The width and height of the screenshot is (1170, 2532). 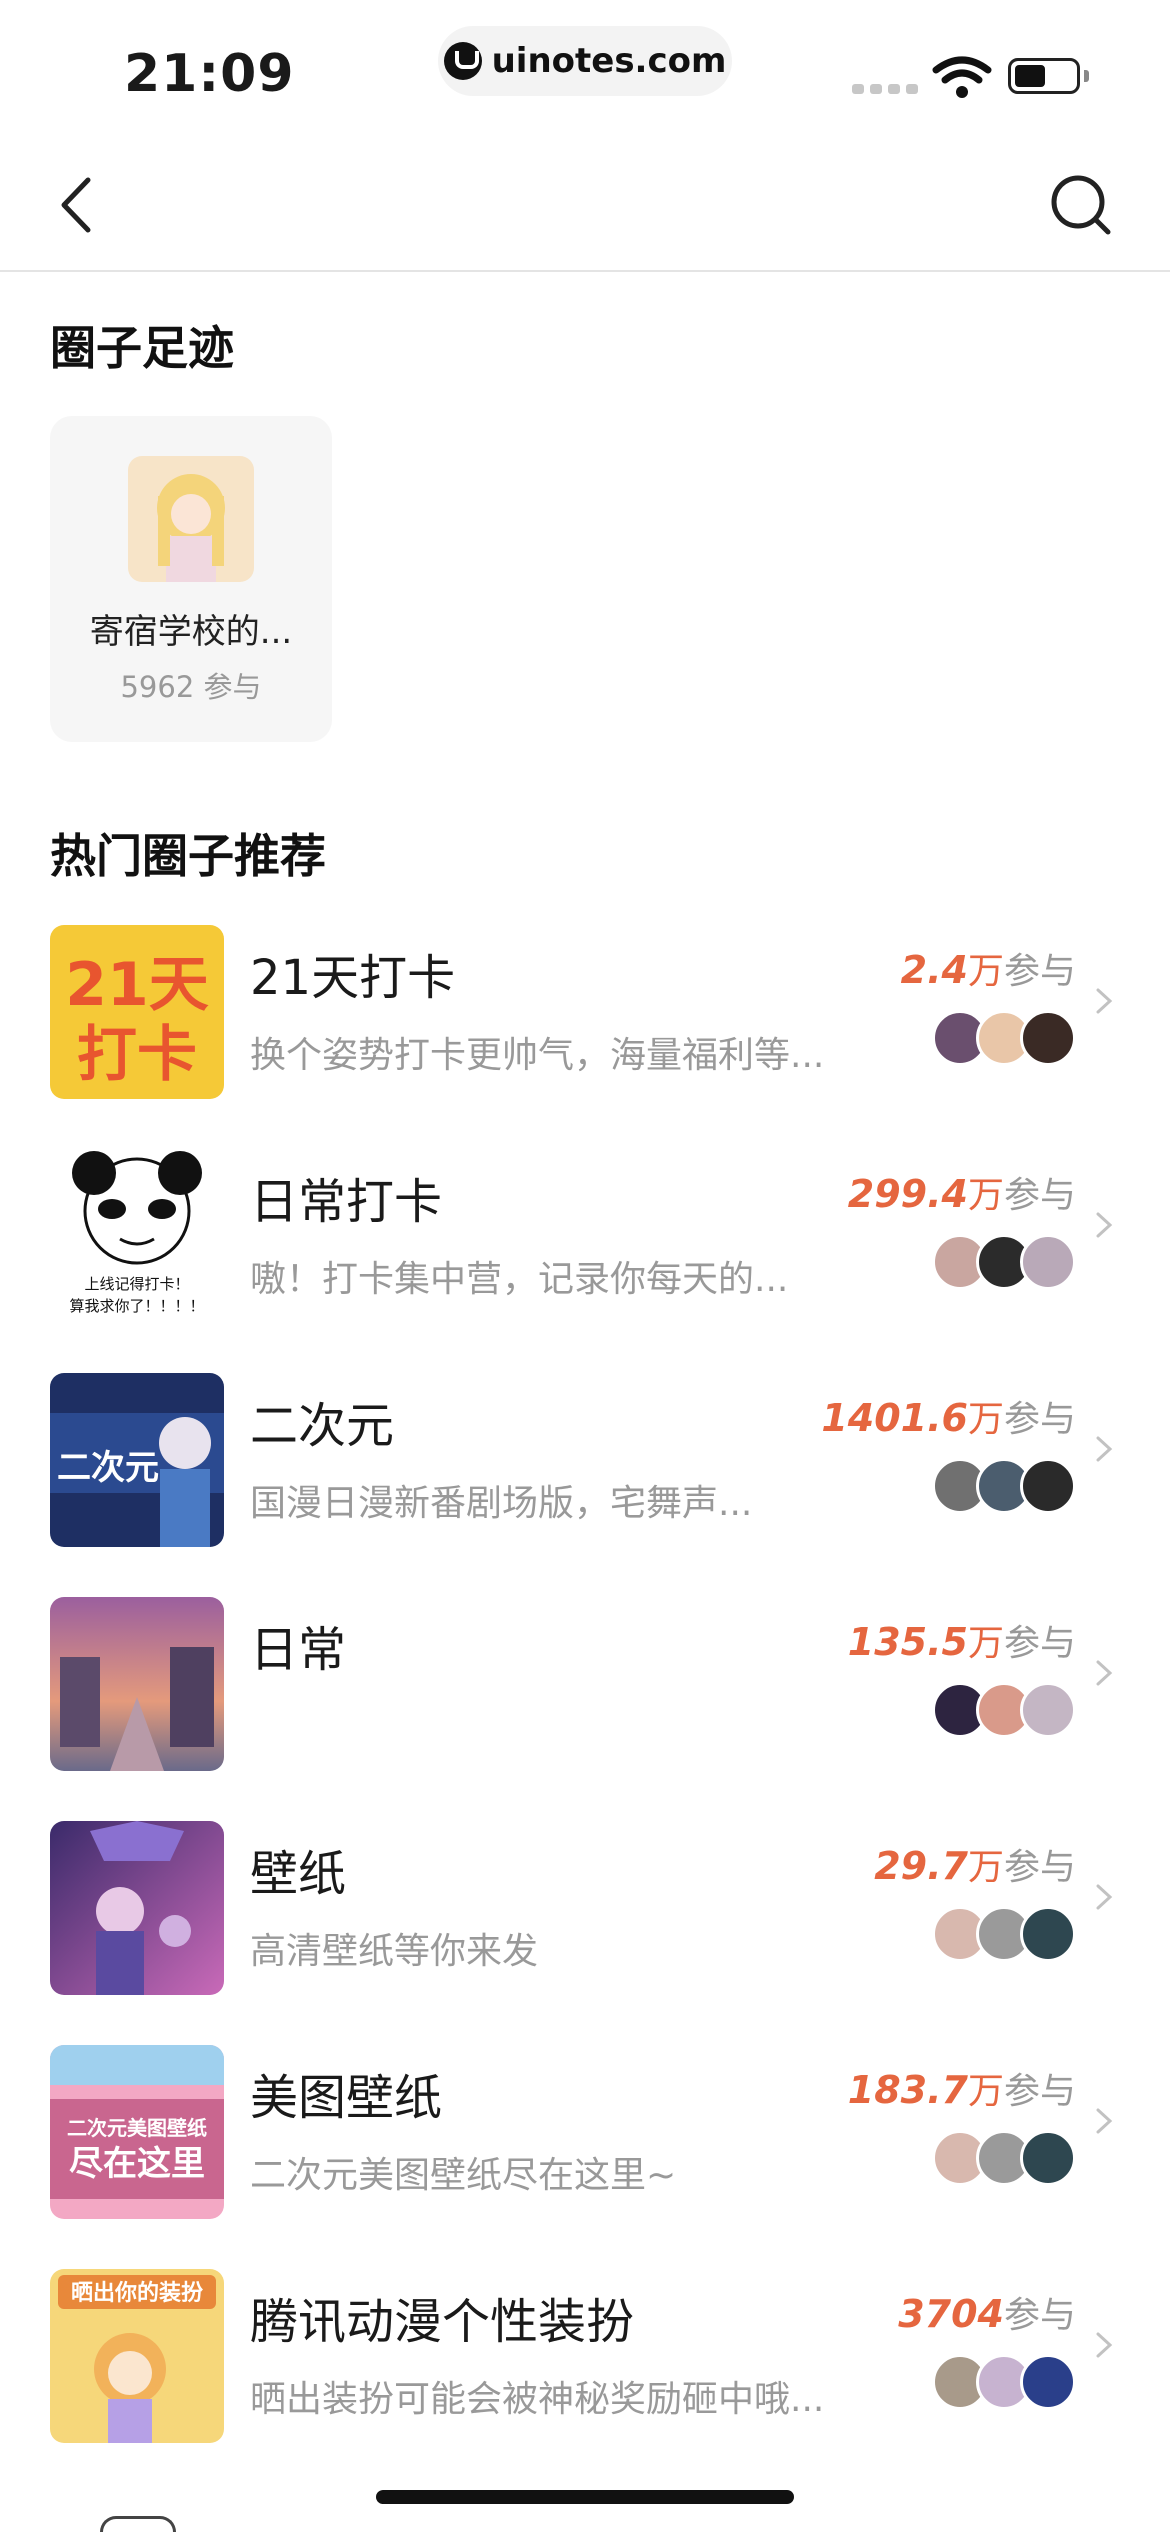 What do you see at coordinates (137, 1055) in the screenshot?
I see `svg-text: 打卡` at bounding box center [137, 1055].